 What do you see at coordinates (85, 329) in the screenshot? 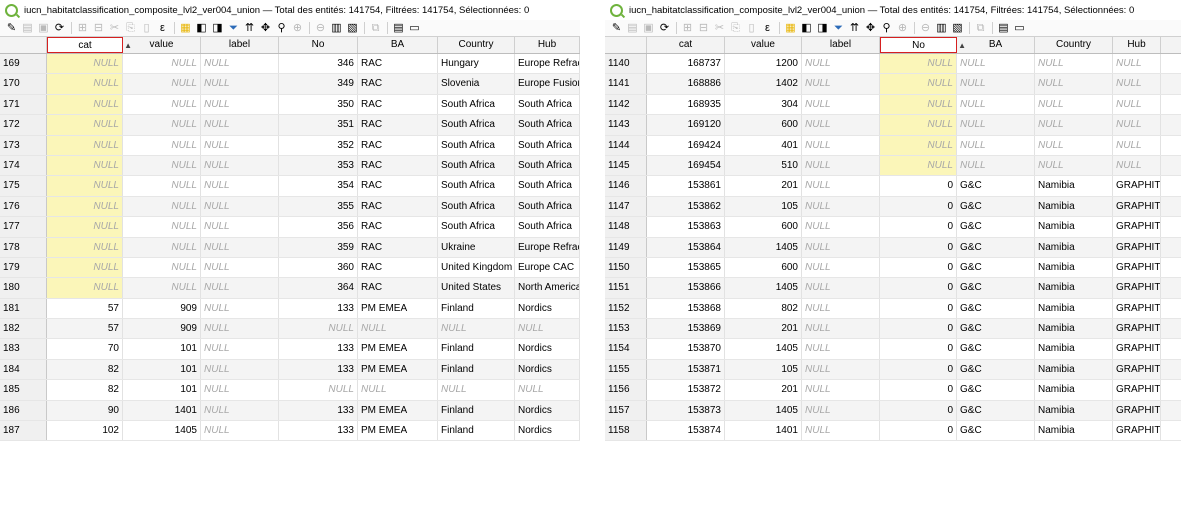
I see `cell-cat: 57` at bounding box center [85, 329].